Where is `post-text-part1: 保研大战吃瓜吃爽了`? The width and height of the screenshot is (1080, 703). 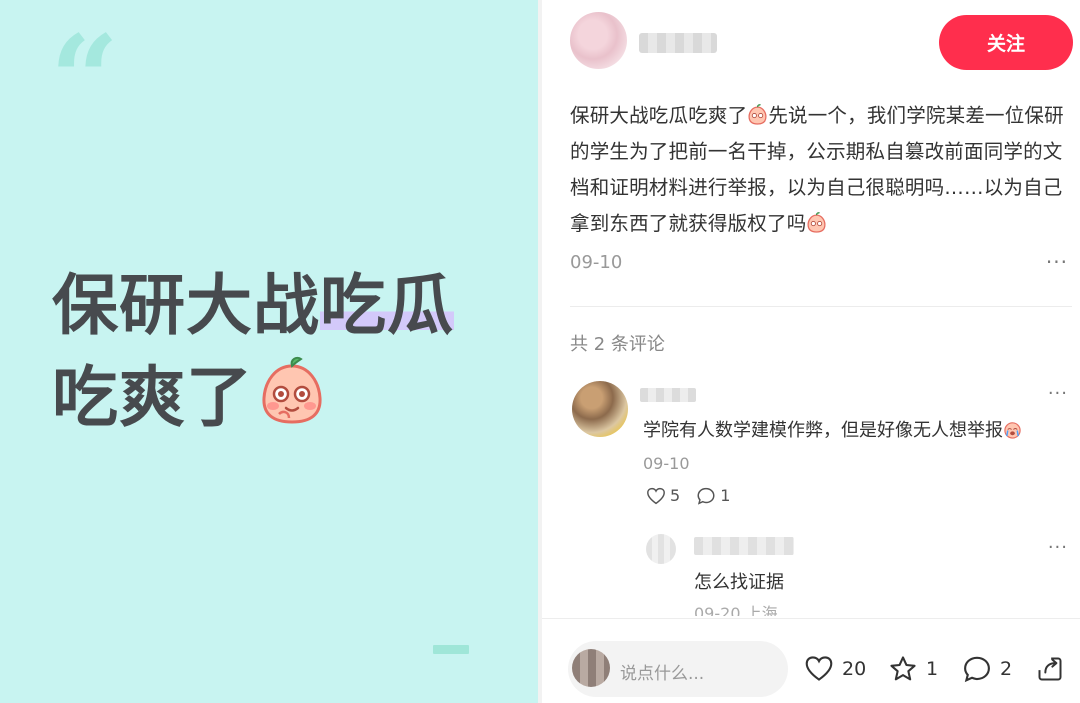 post-text-part1: 保研大战吃瓜吃爽了 is located at coordinates (659, 115).